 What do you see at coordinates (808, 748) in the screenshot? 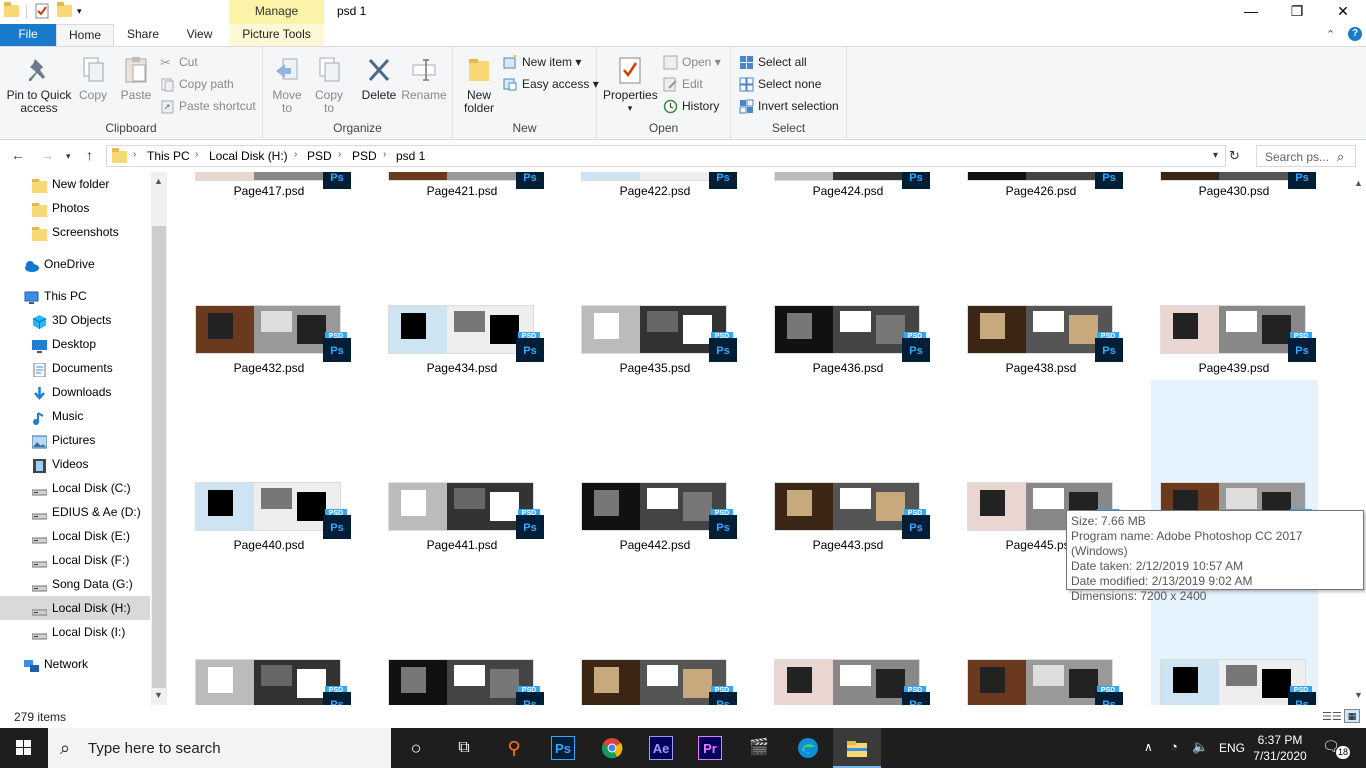
I see `taskbar-app-edge` at bounding box center [808, 748].